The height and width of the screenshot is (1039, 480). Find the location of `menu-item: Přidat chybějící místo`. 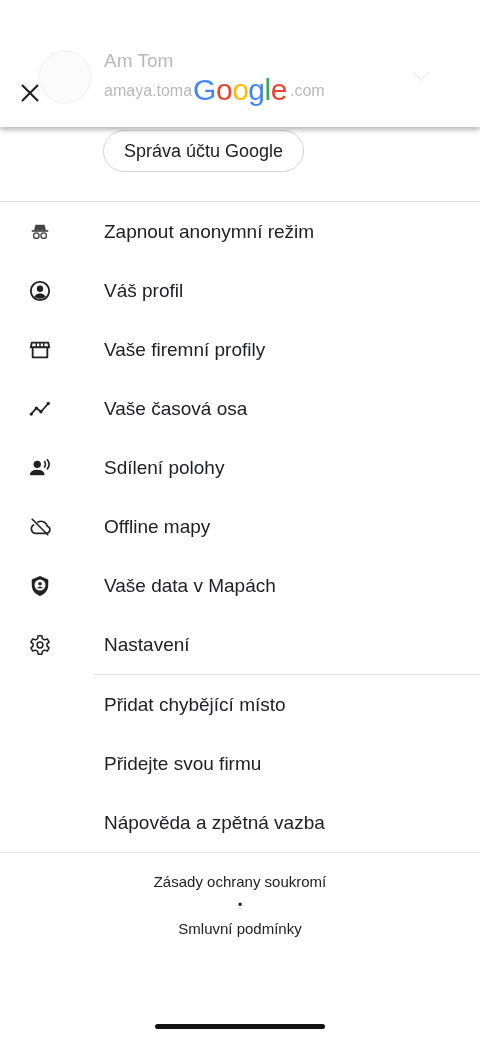

menu-item: Přidat chybějící místo is located at coordinates (195, 704).